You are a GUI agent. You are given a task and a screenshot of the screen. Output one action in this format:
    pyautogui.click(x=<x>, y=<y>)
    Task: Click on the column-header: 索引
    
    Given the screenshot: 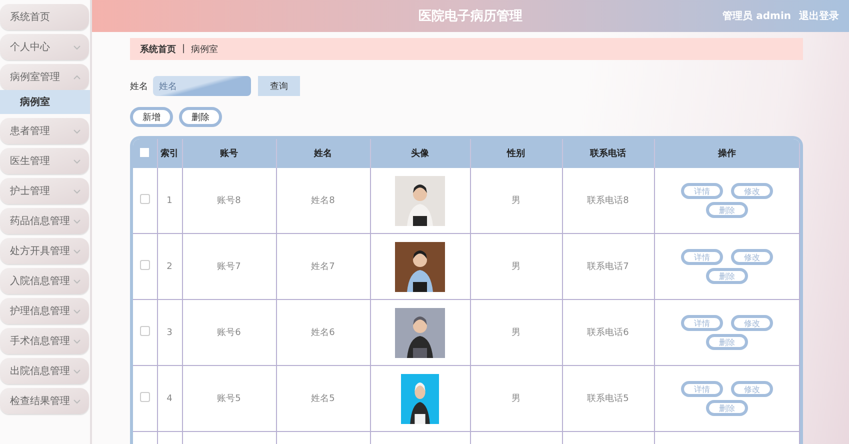 What is the action you would take?
    pyautogui.click(x=169, y=153)
    